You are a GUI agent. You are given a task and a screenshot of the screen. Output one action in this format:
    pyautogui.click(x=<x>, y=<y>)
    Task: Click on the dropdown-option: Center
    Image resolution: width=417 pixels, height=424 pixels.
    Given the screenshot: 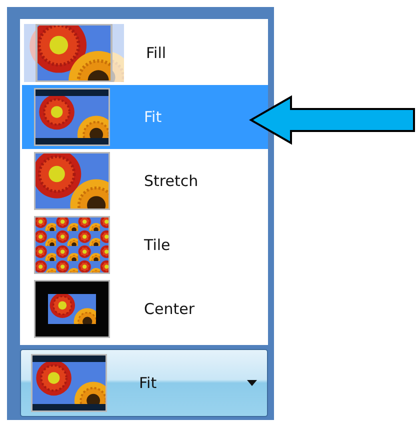 What is the action you would take?
    pyautogui.click(x=145, y=309)
    